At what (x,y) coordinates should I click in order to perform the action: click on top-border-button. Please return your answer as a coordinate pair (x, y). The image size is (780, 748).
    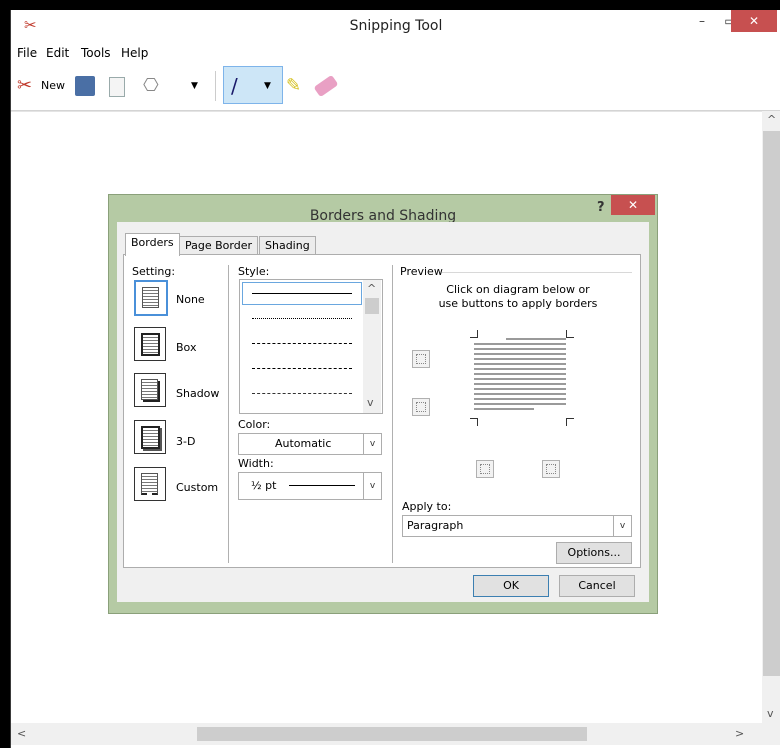
    Looking at the image, I should click on (421, 359).